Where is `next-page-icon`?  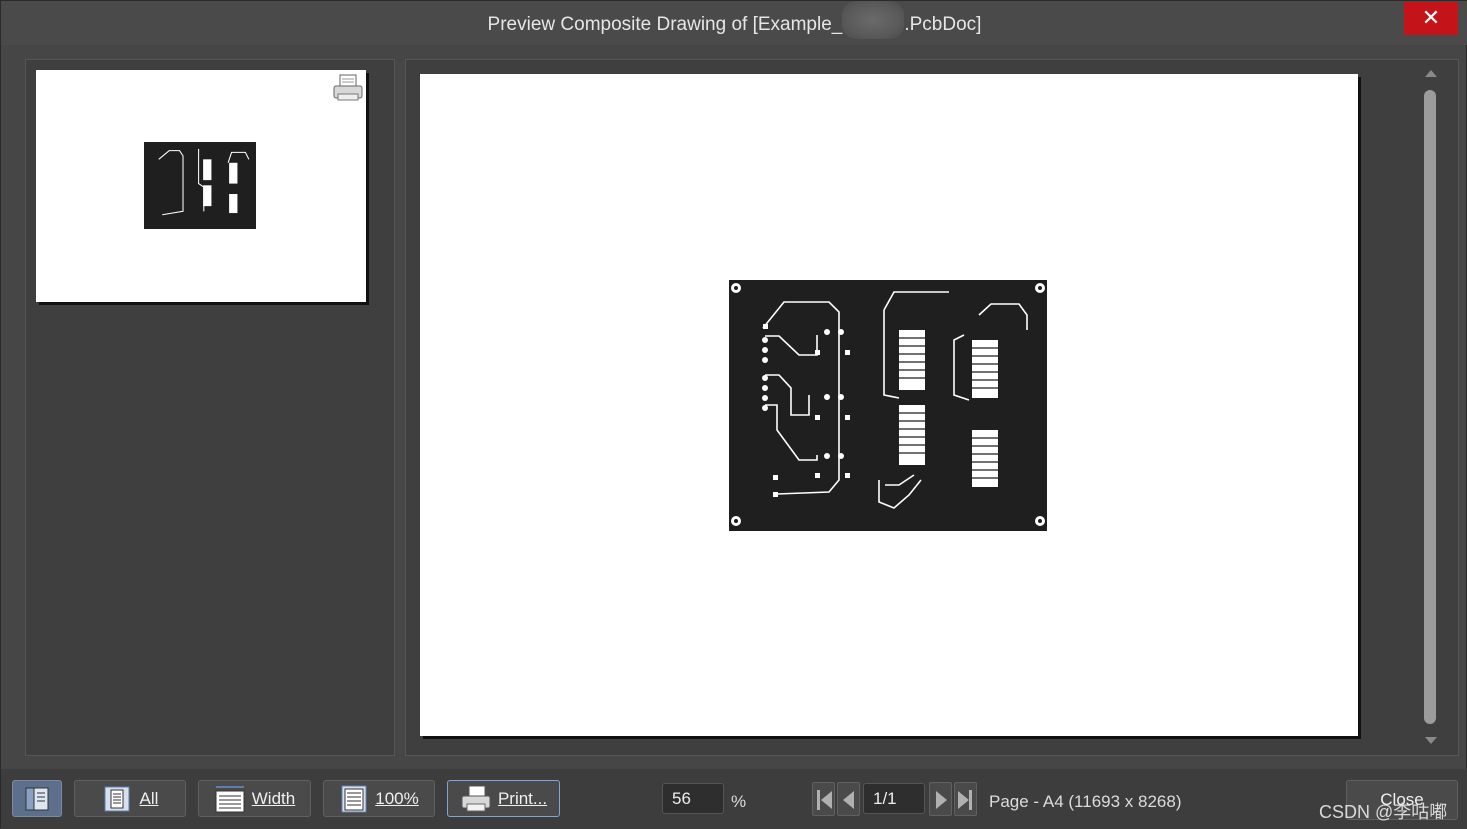 next-page-icon is located at coordinates (941, 800).